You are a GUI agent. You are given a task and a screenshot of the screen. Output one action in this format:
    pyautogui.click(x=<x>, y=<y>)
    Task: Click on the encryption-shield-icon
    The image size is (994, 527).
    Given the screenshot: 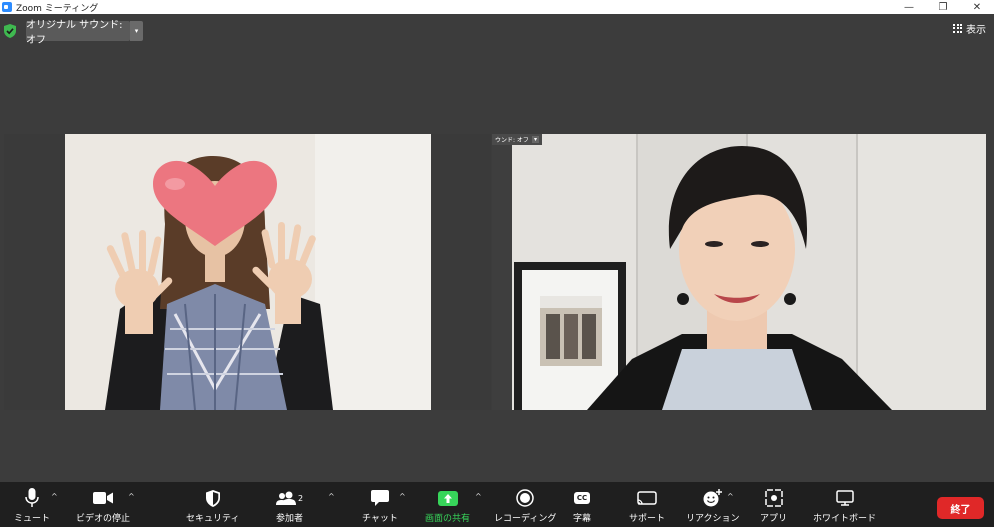 What is the action you would take?
    pyautogui.click(x=10, y=31)
    